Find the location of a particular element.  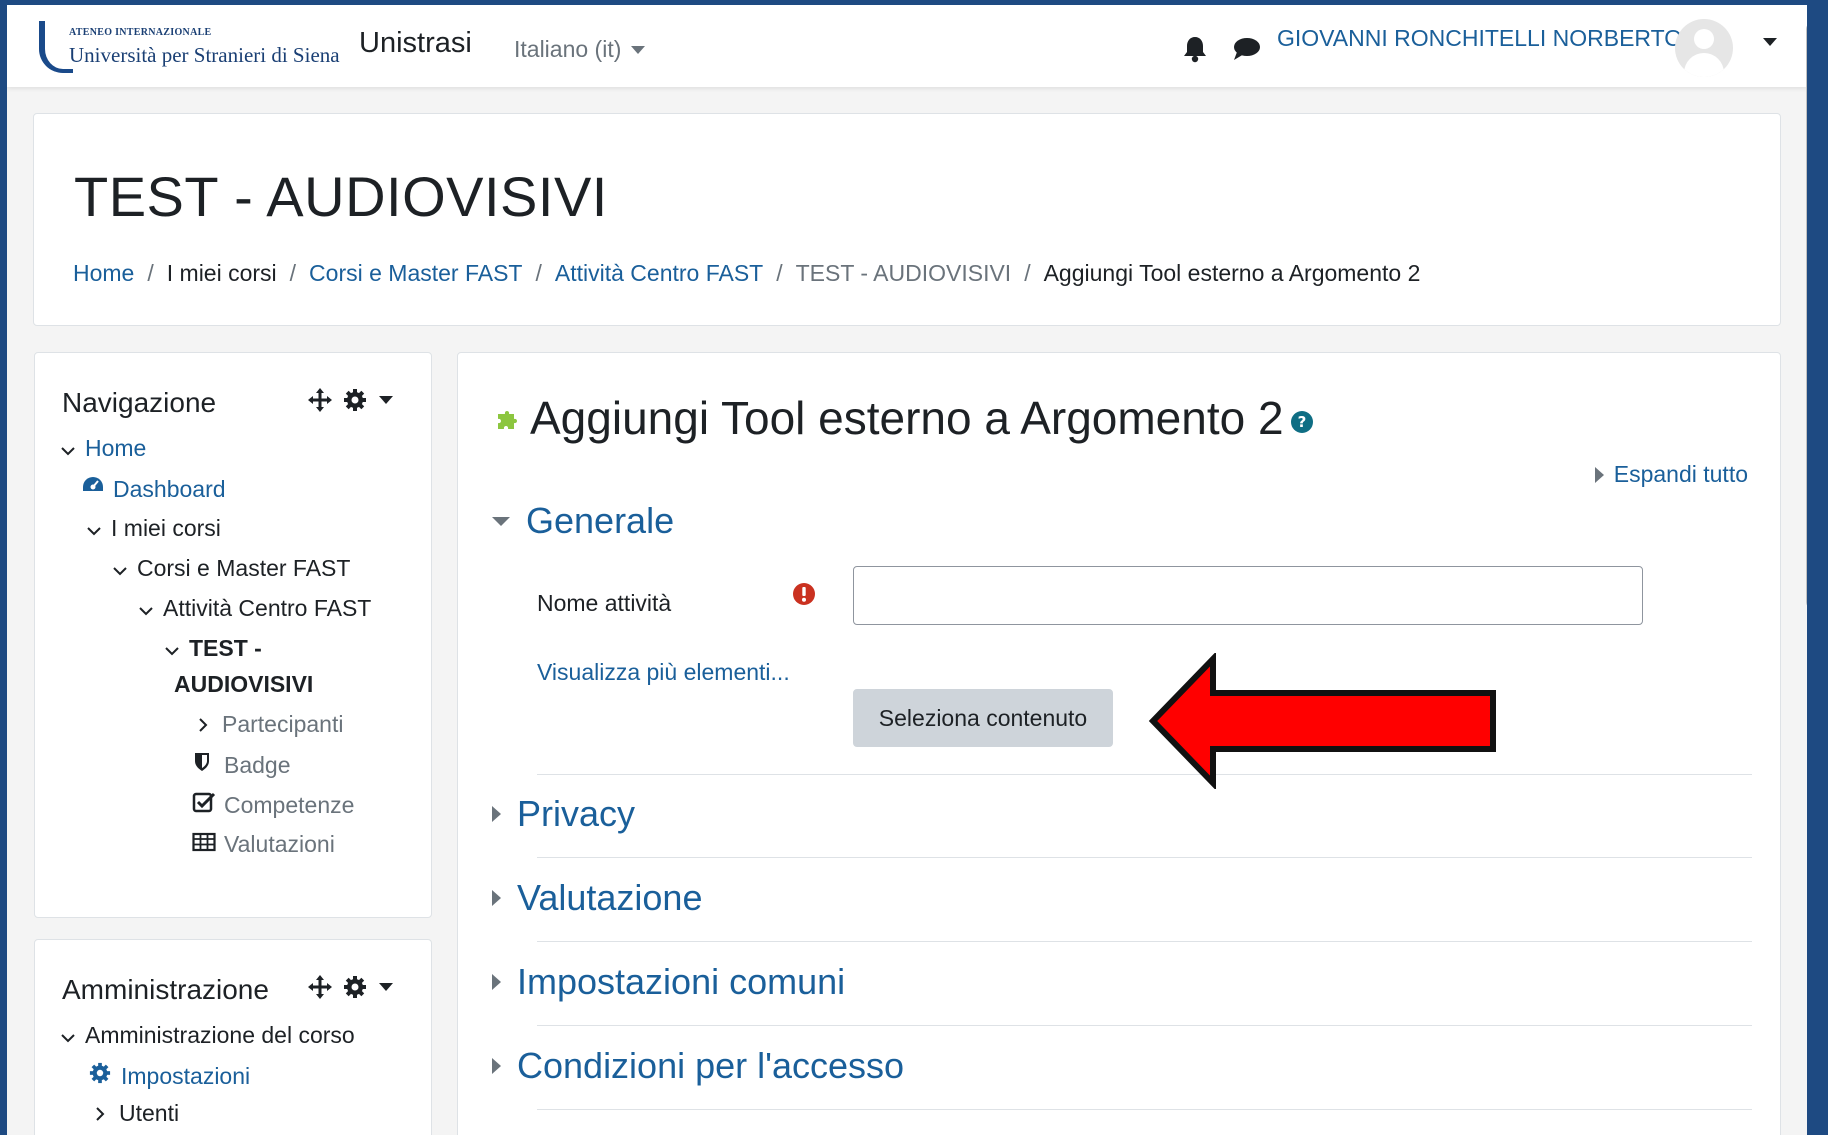

shield-icon is located at coordinates (204, 765).